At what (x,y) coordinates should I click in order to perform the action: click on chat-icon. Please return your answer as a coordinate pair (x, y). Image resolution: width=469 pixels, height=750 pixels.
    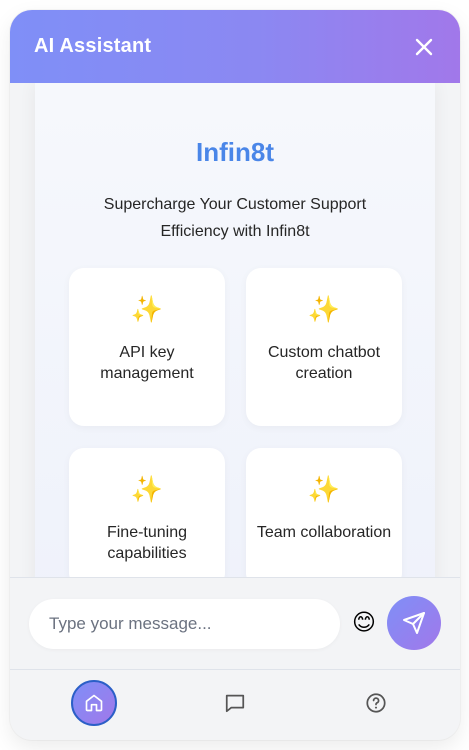
    Looking at the image, I should click on (235, 703).